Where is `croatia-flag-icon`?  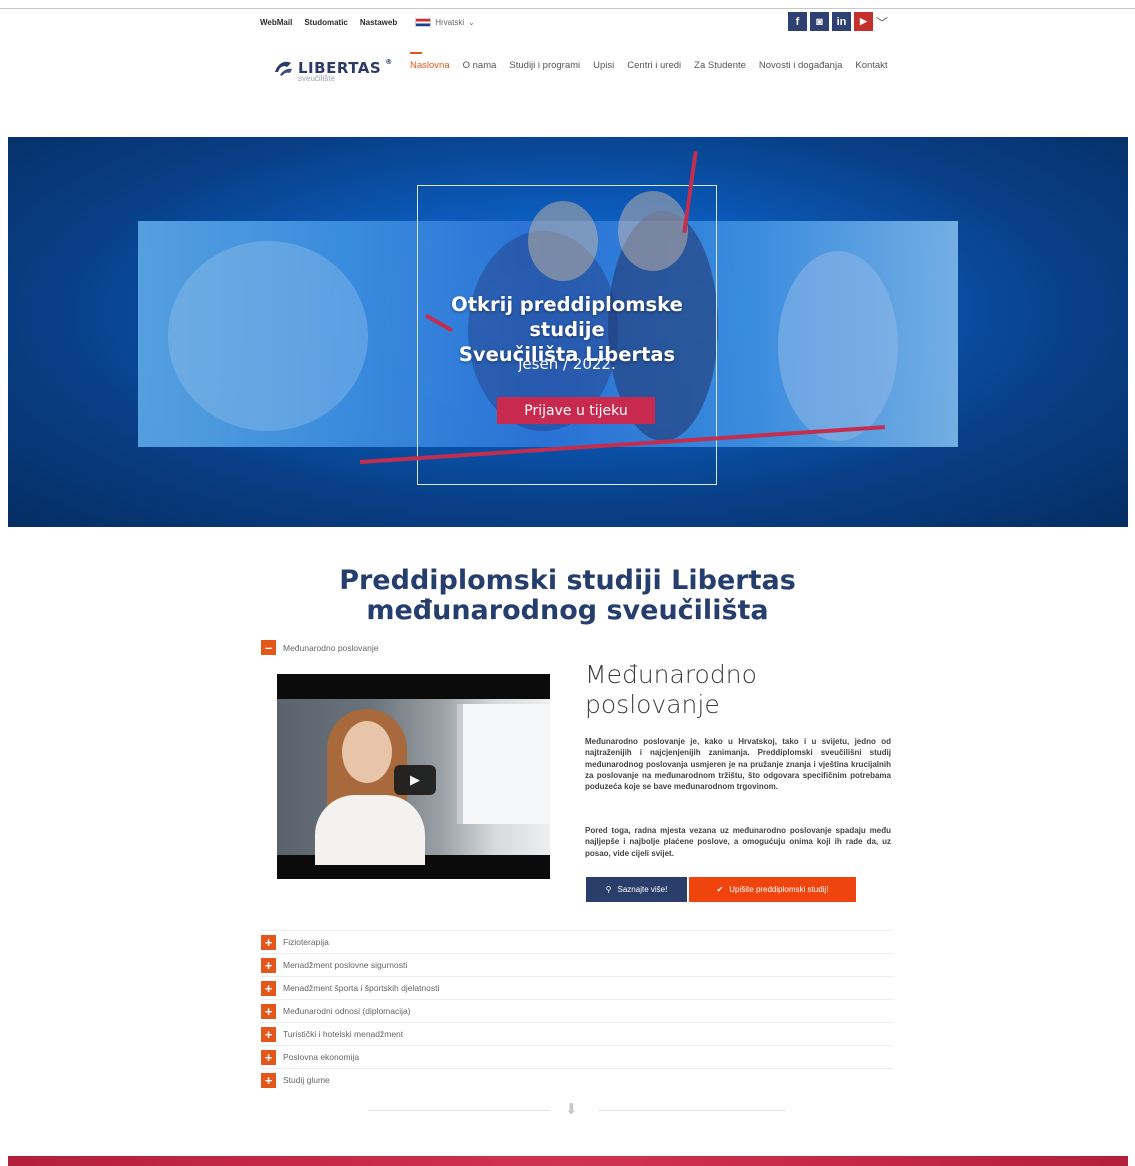
croatia-flag-icon is located at coordinates (423, 22).